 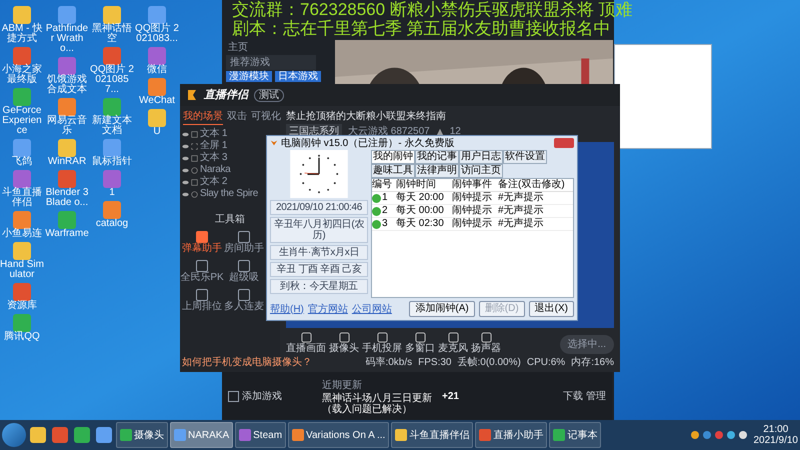 I want to click on add-game-button: 添加游戏, so click(x=255, y=396).